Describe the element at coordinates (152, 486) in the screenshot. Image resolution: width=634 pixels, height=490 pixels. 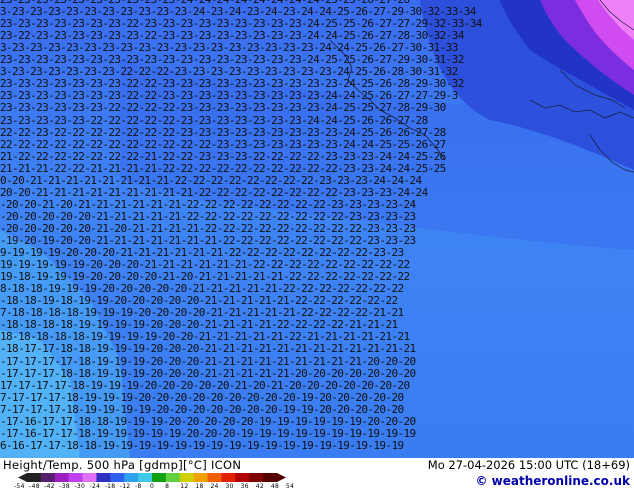
I see `scale-tick-label: 0` at that location.